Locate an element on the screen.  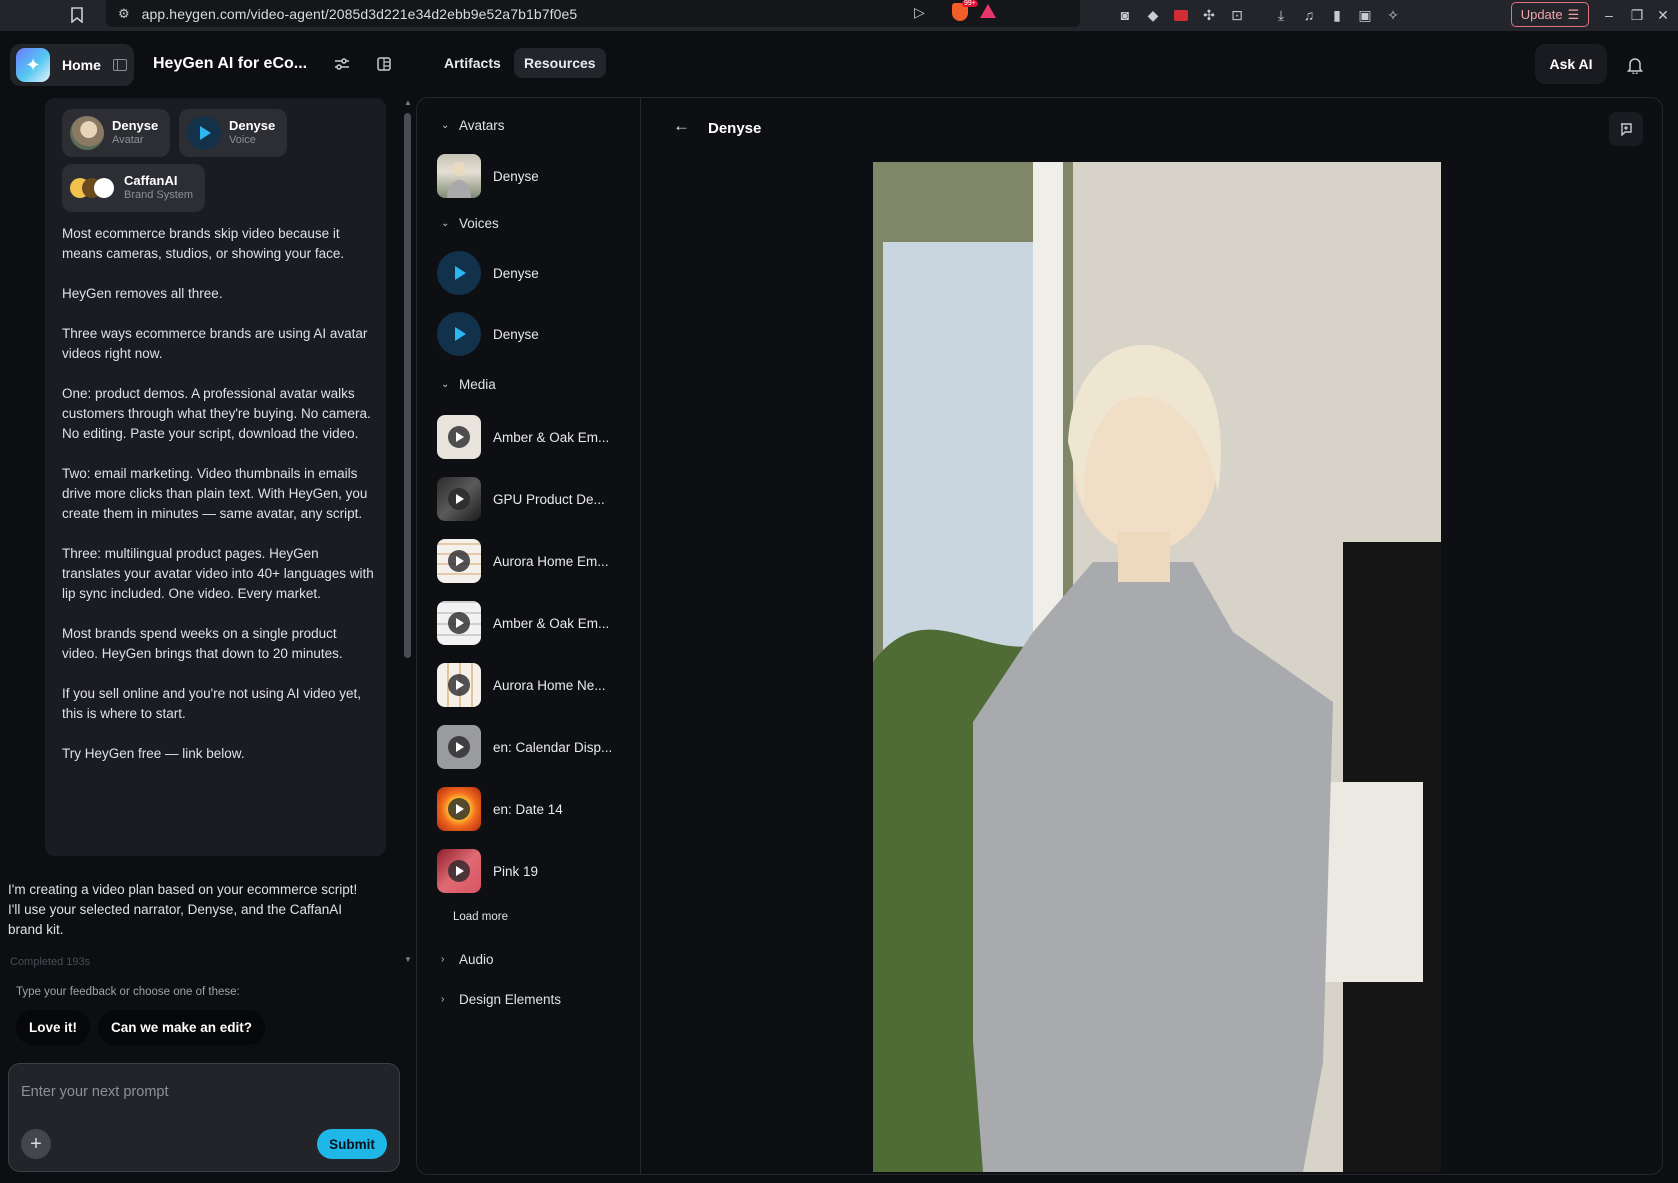
plus-icon: + is located at coordinates (36, 1143).